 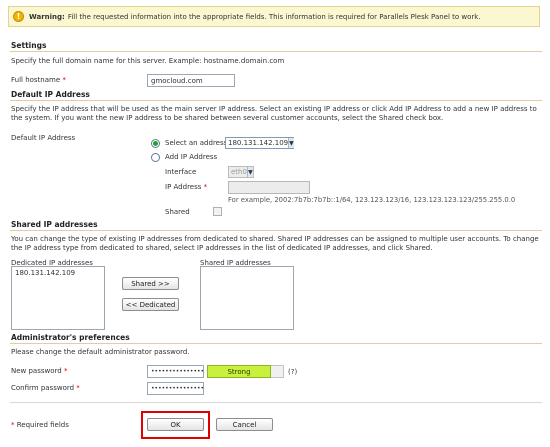 What do you see at coordinates (38, 80) in the screenshot?
I see `hostname-label: Full hostname *` at bounding box center [38, 80].